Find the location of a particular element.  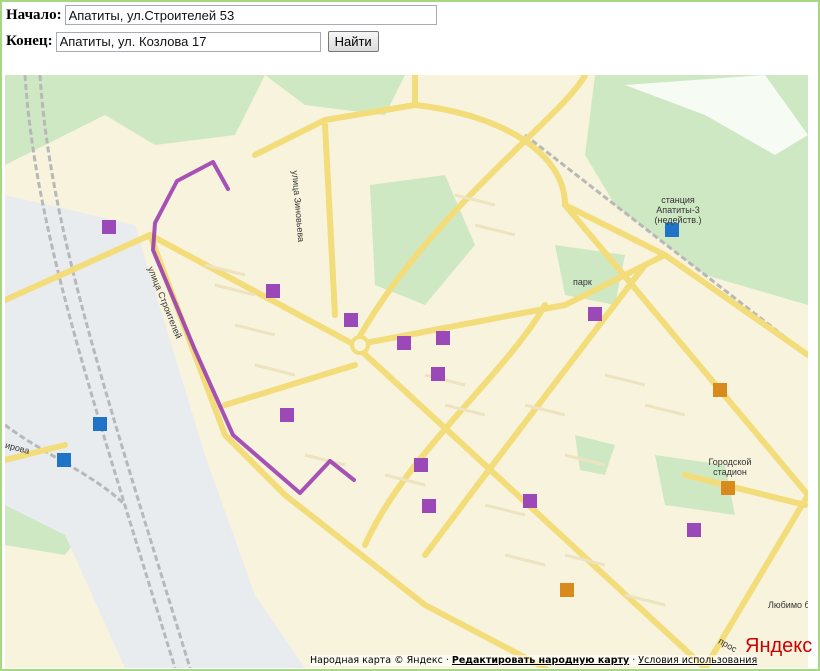

end-row: Конец: Найти is located at coordinates (192, 41).